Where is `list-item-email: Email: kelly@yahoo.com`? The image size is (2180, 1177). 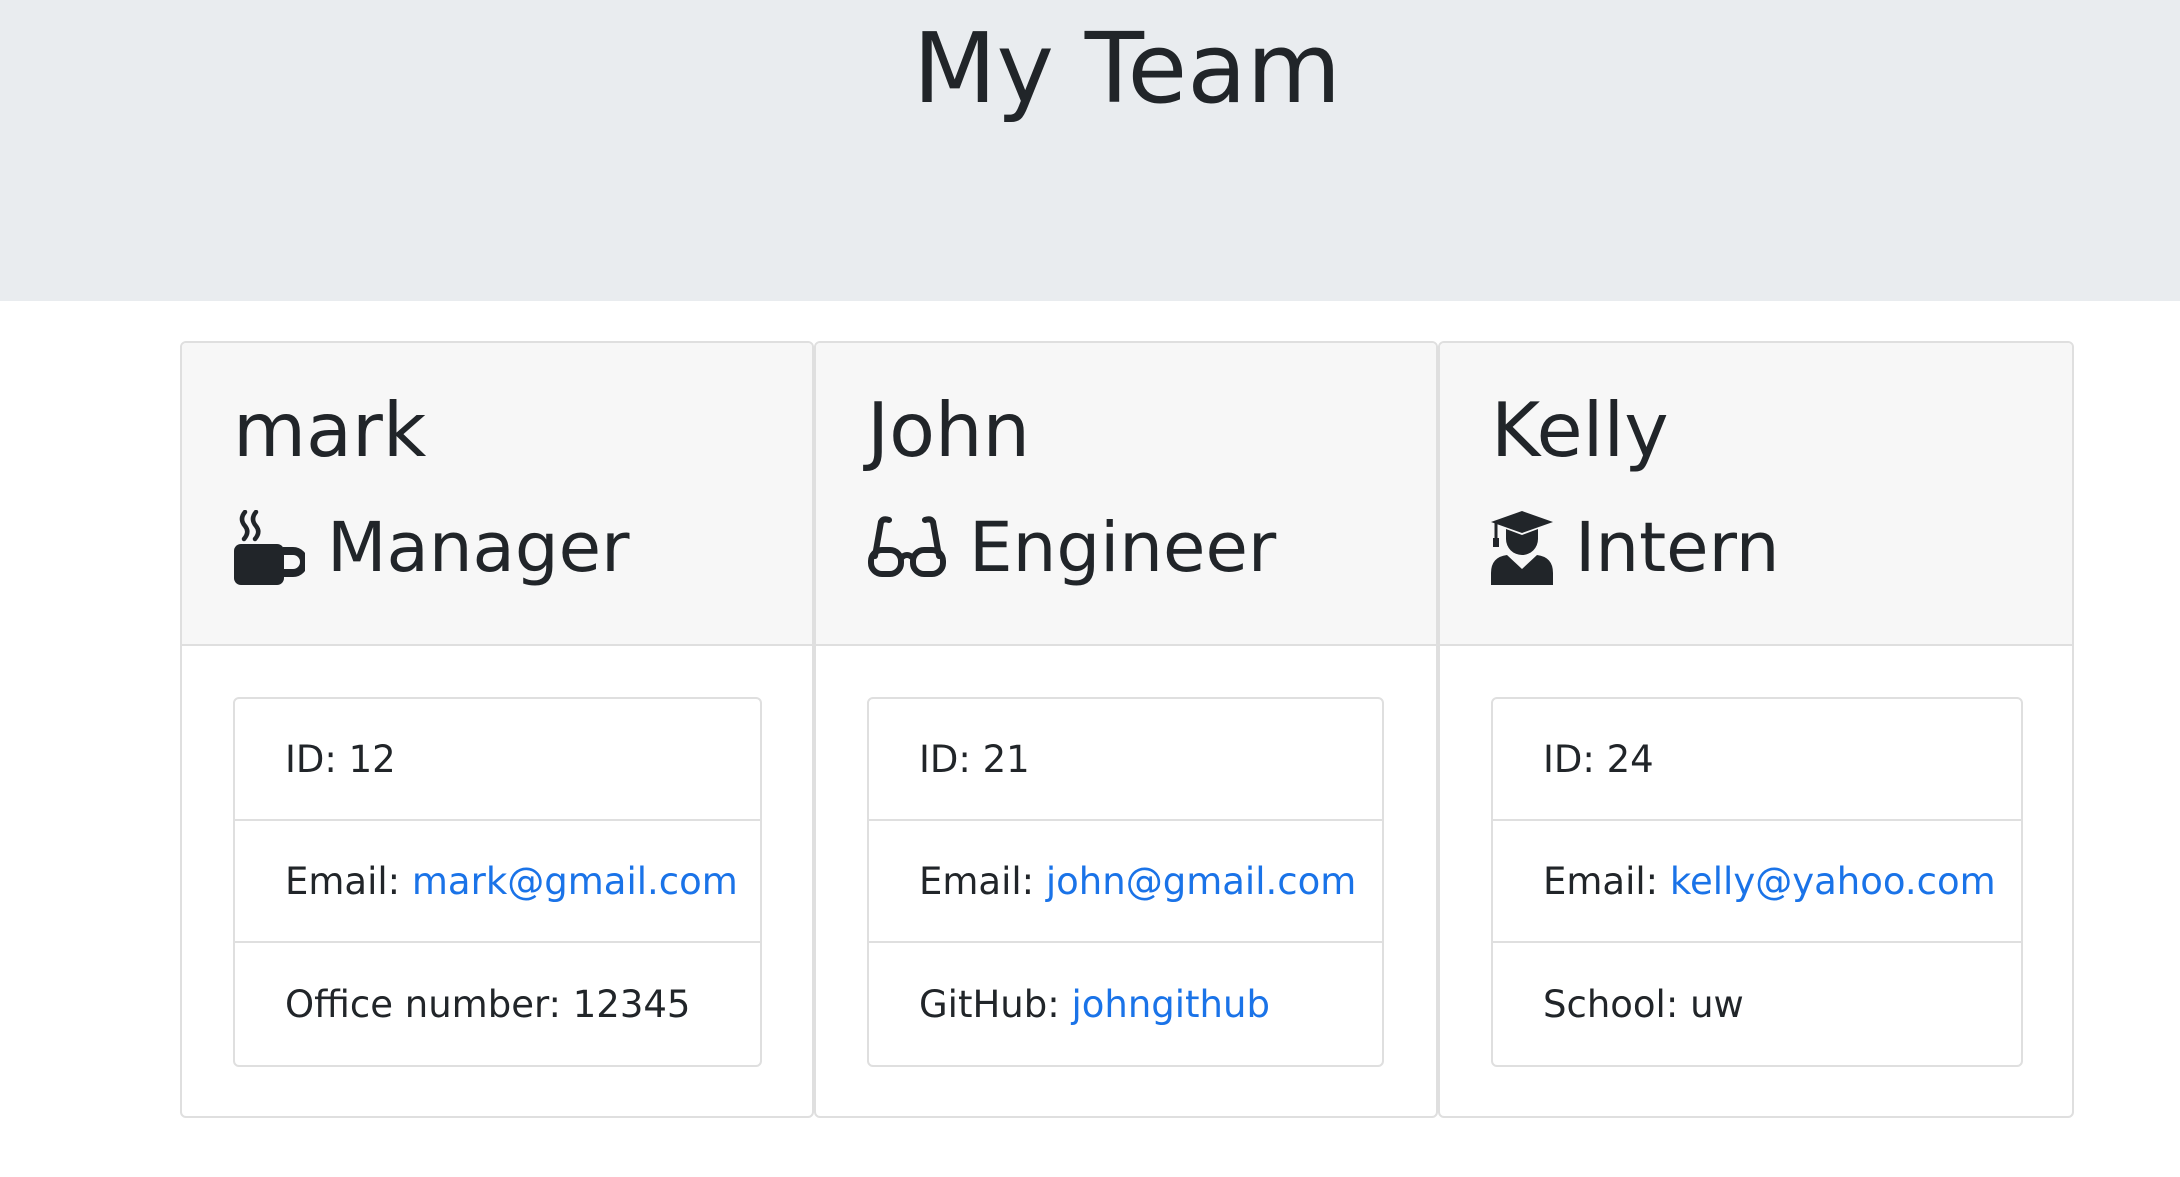 list-item-email: Email: kelly@yahoo.com is located at coordinates (1757, 882).